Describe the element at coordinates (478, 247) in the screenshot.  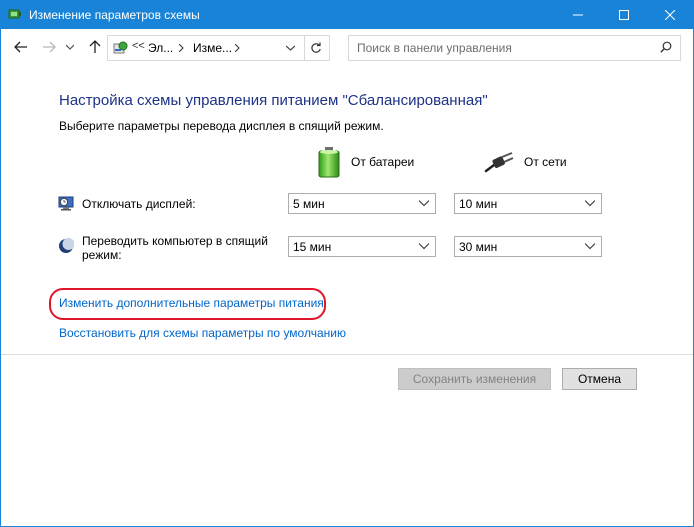
I see `selected-value: 30 мин` at that location.